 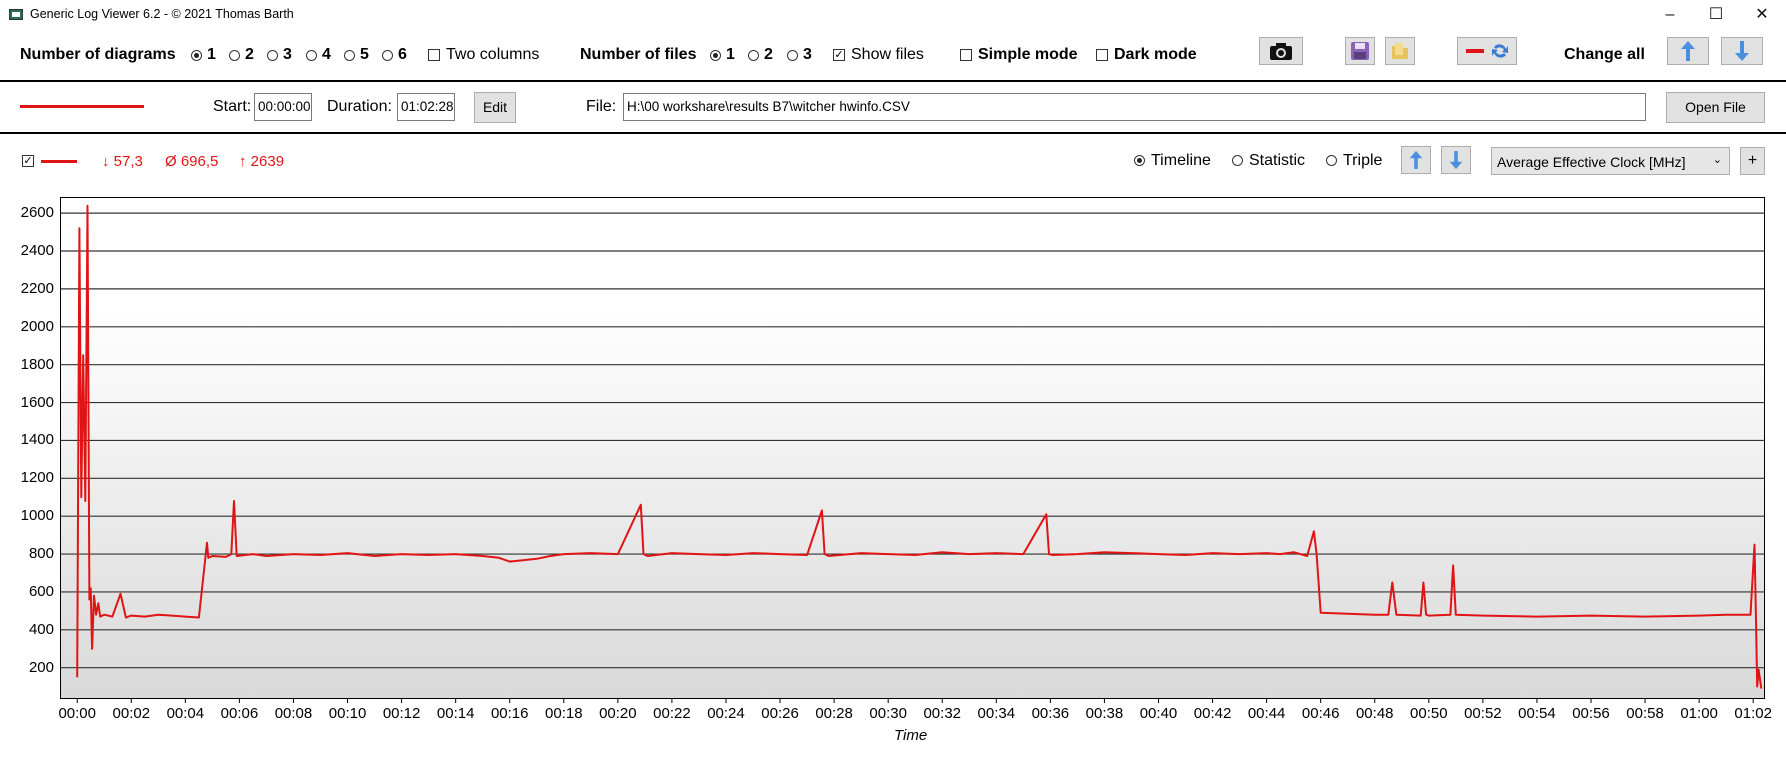 I want to click on x-tick-label: 00:04, so click(x=185, y=713).